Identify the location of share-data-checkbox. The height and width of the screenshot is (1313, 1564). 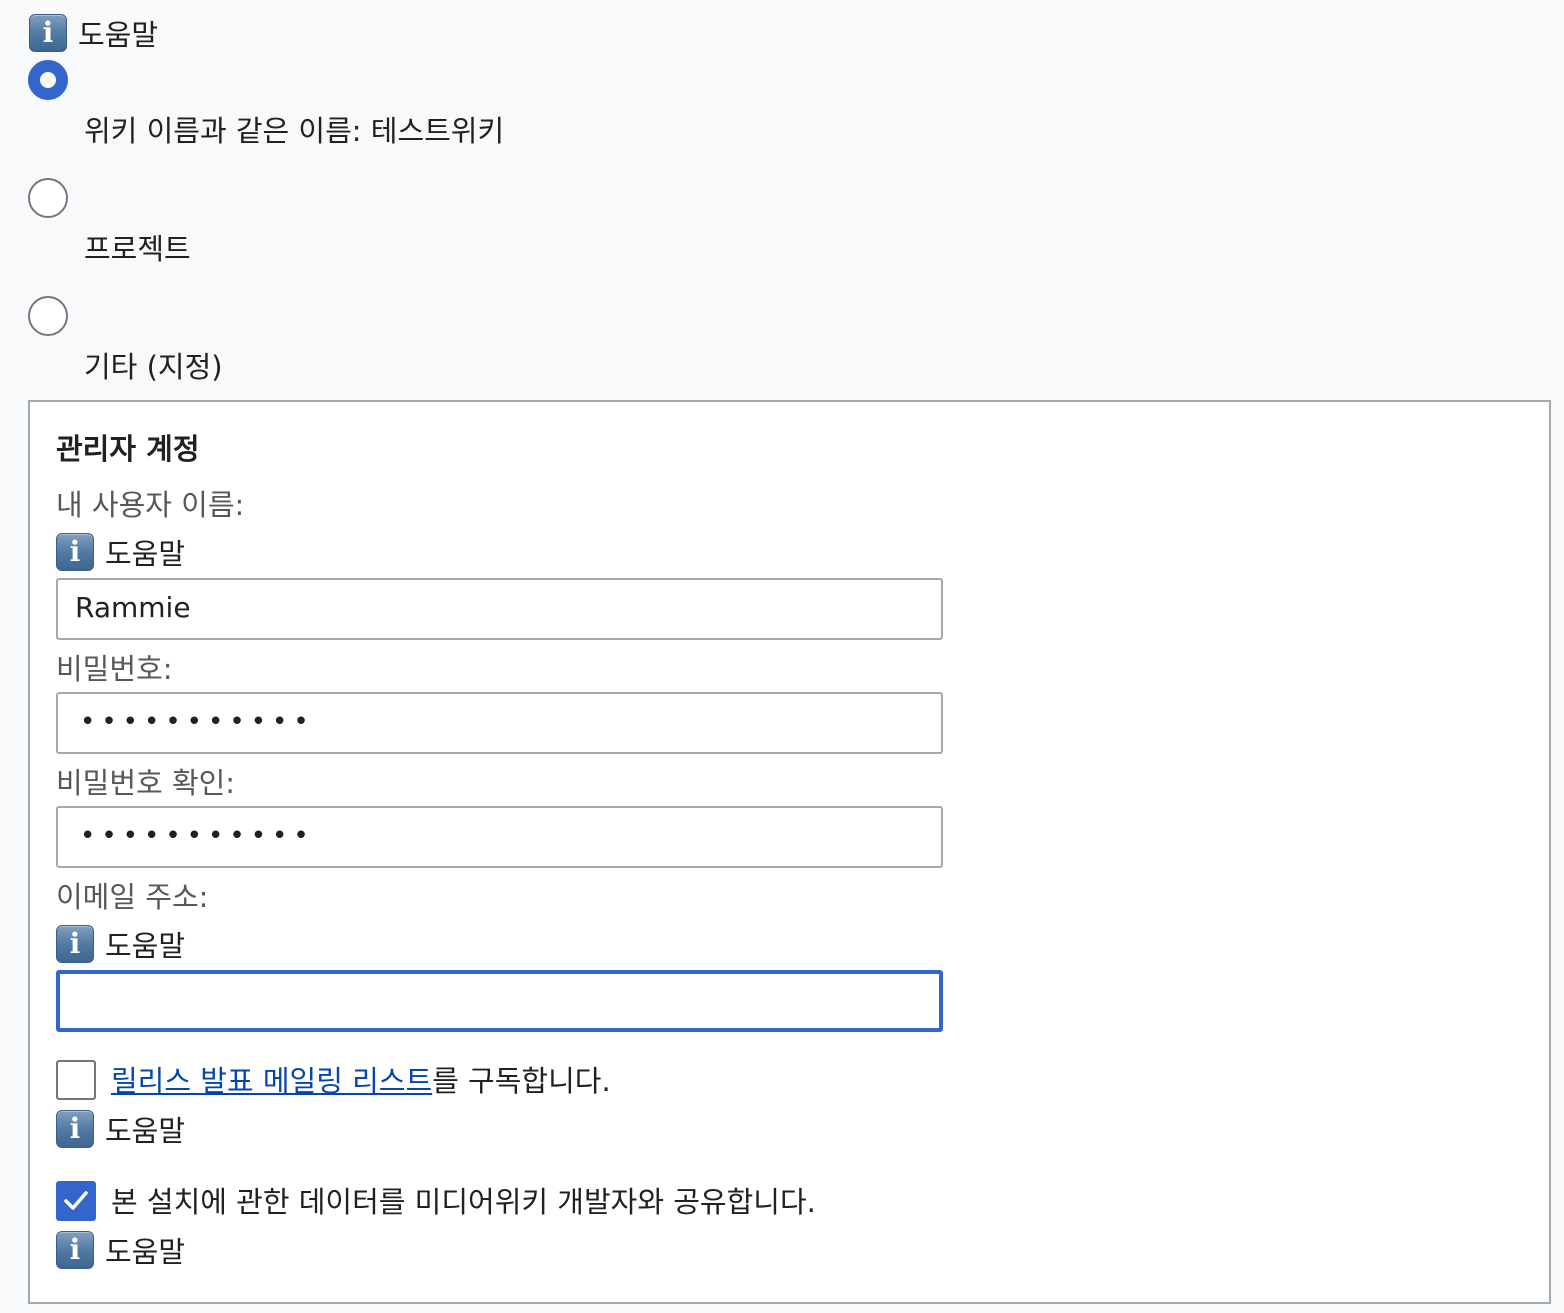
(76, 1201).